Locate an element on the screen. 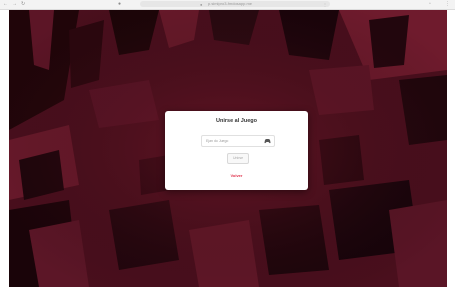  extensions-icon: ▫ is located at coordinates (430, 4).